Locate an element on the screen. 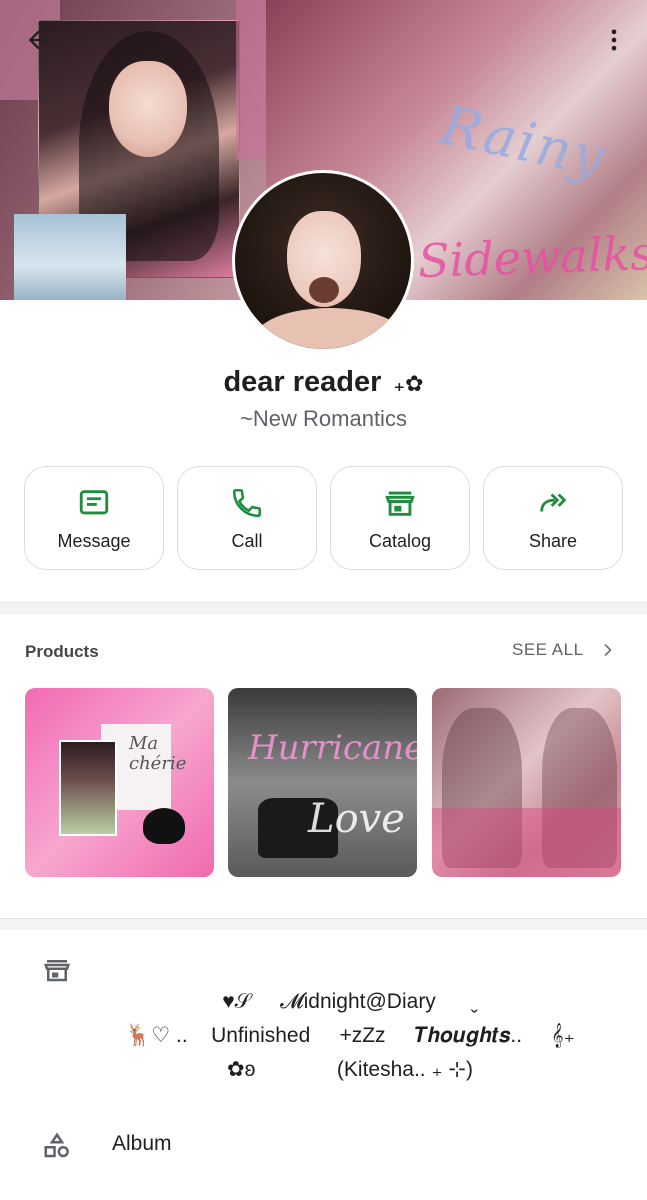  back-button is located at coordinates (38, 40).